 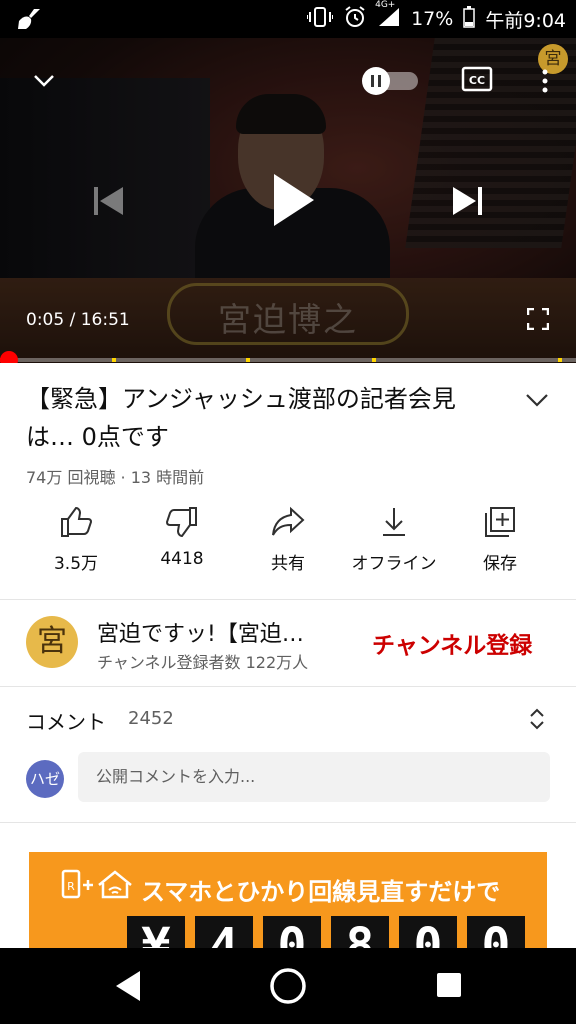 I want to click on channel-row: 宮 宮迫ですッ!【宮迫… チャンネル登録者数 122万人 チャンネル登録, so click(x=288, y=643).